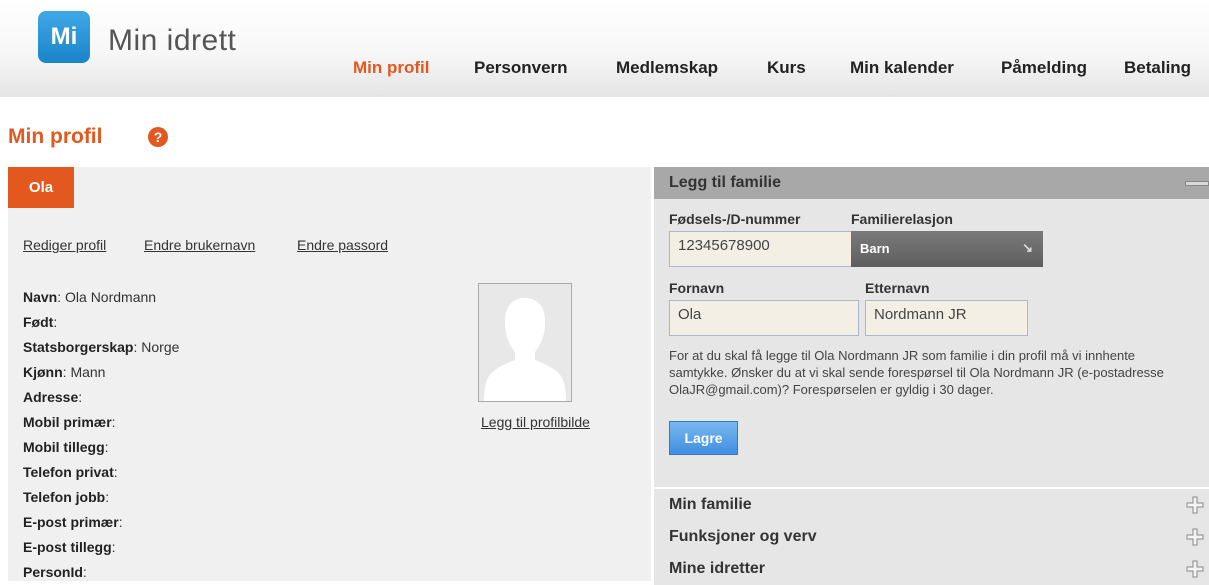 Image resolution: width=1209 pixels, height=585 pixels. What do you see at coordinates (41, 187) in the screenshot?
I see `profile-name-tab: Ola` at bounding box center [41, 187].